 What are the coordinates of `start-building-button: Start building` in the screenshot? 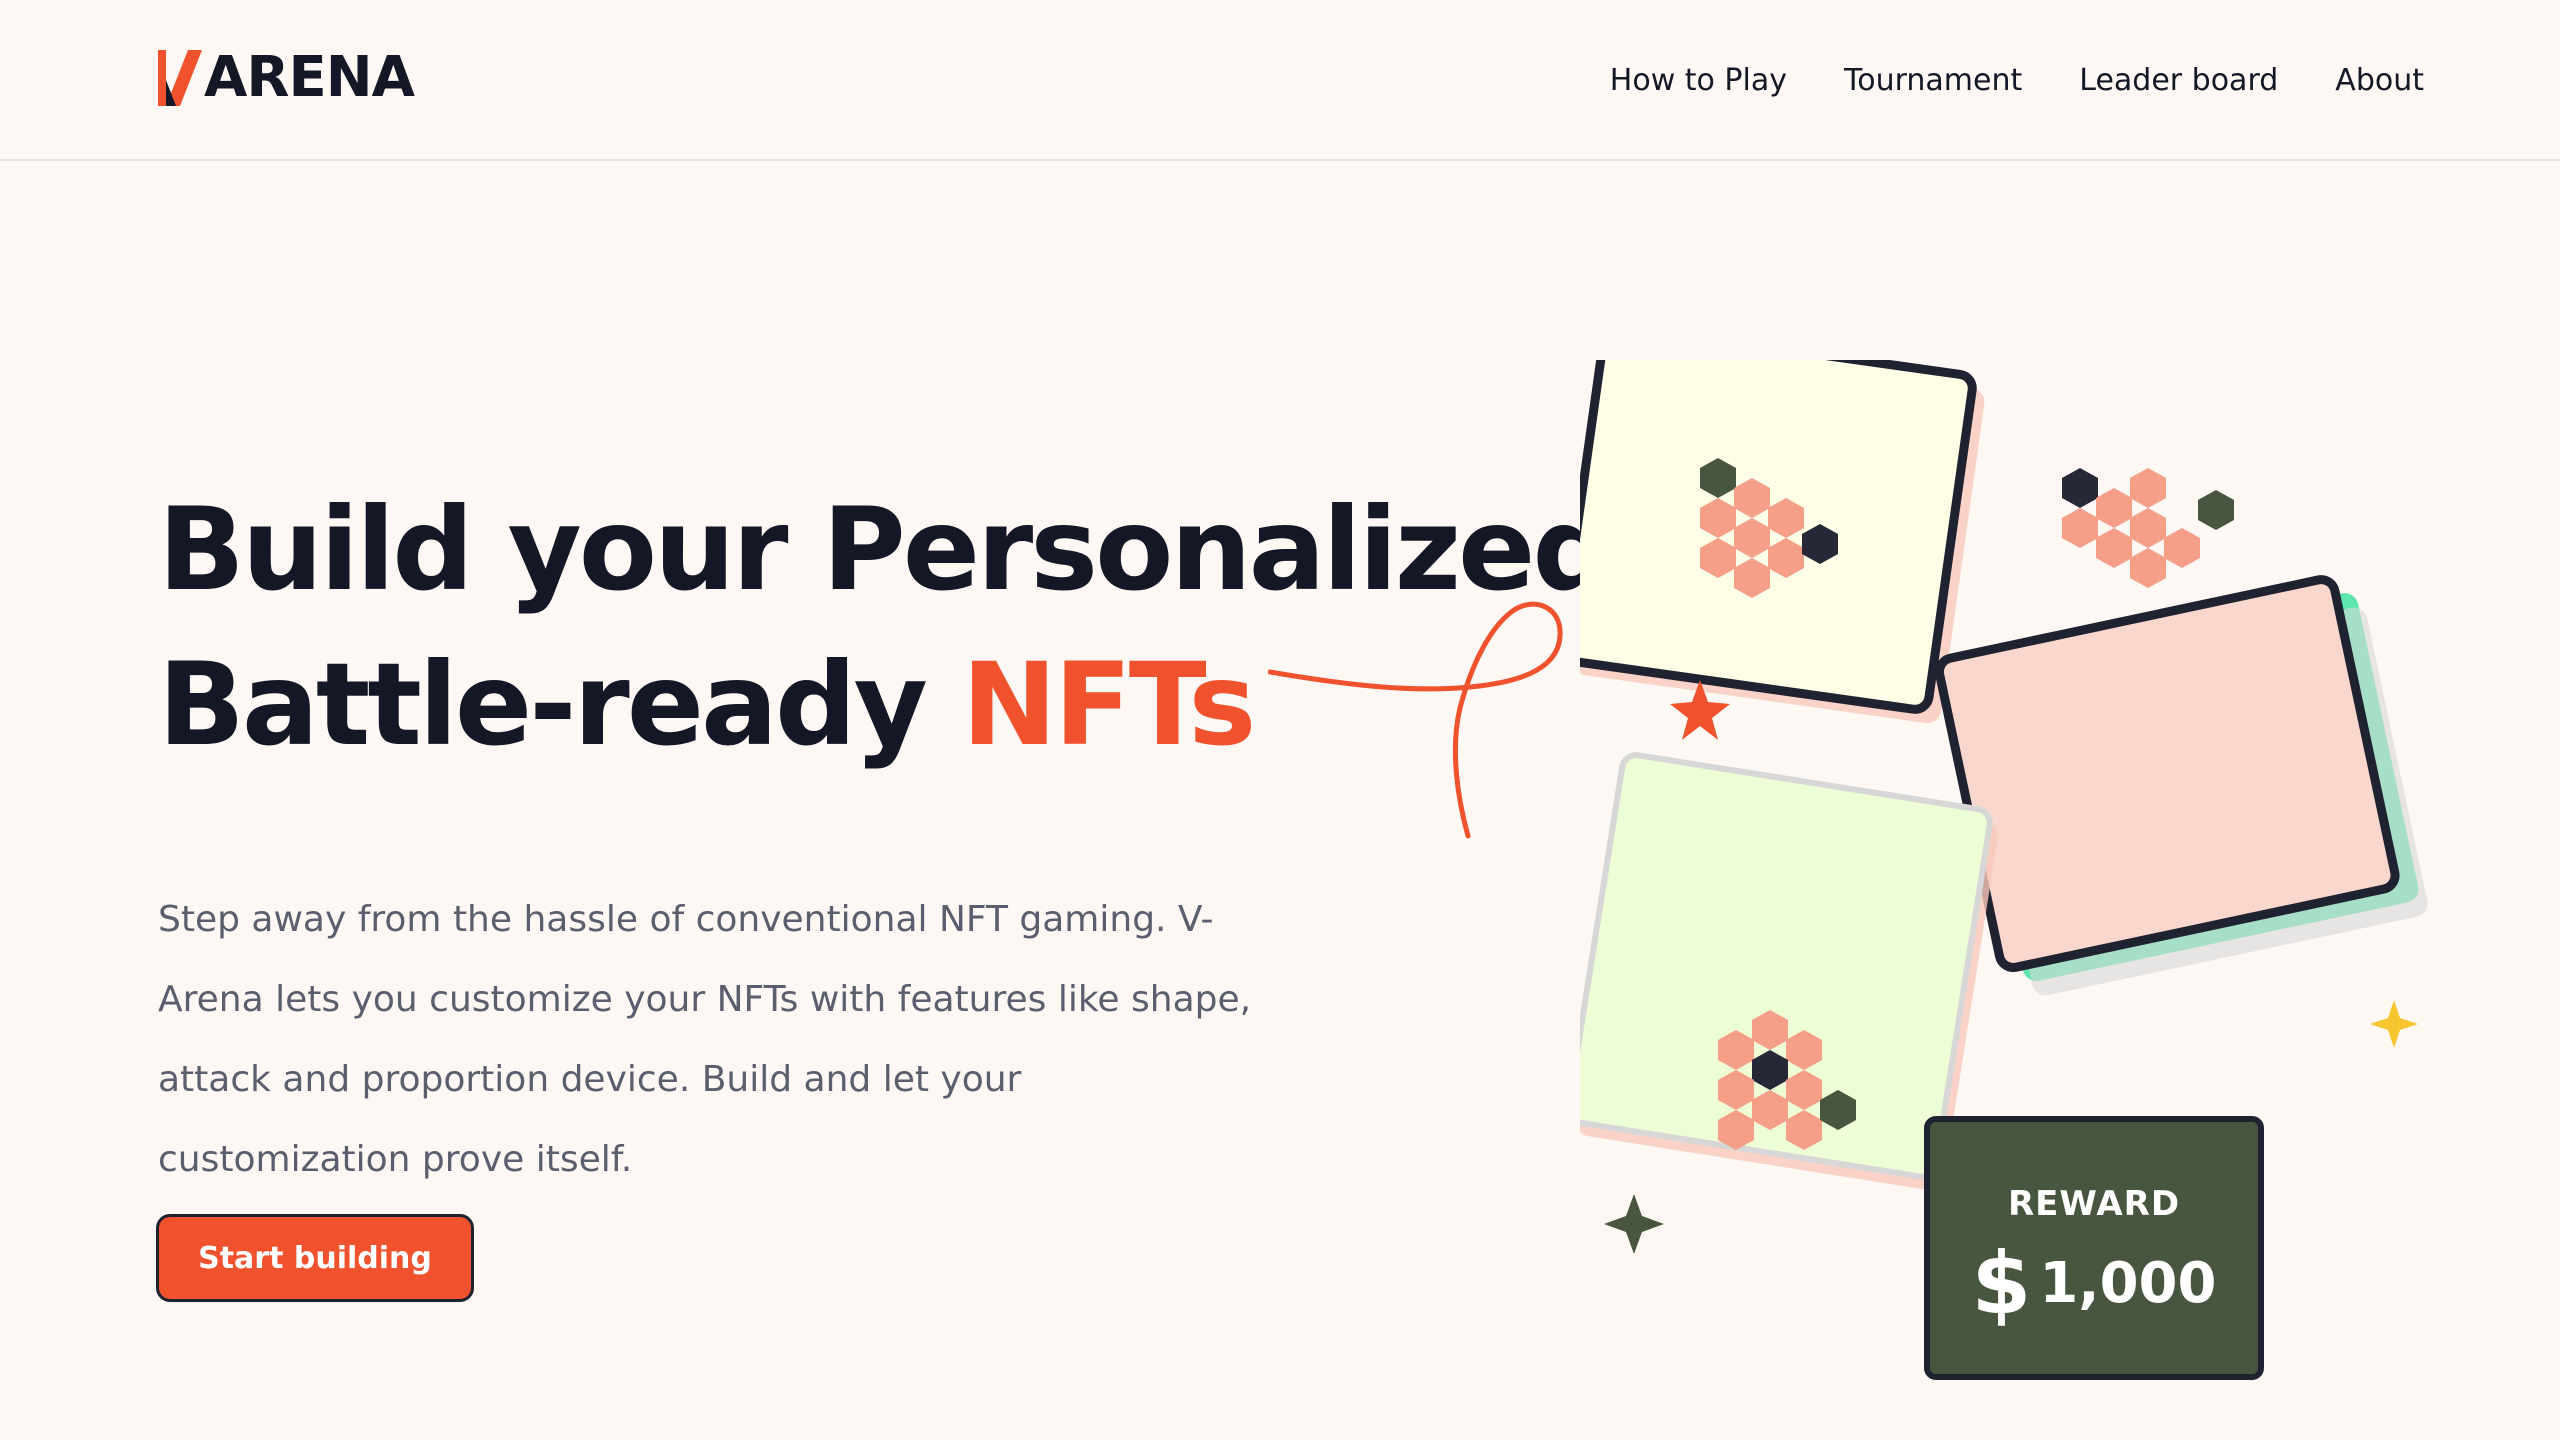 It's located at (315, 1258).